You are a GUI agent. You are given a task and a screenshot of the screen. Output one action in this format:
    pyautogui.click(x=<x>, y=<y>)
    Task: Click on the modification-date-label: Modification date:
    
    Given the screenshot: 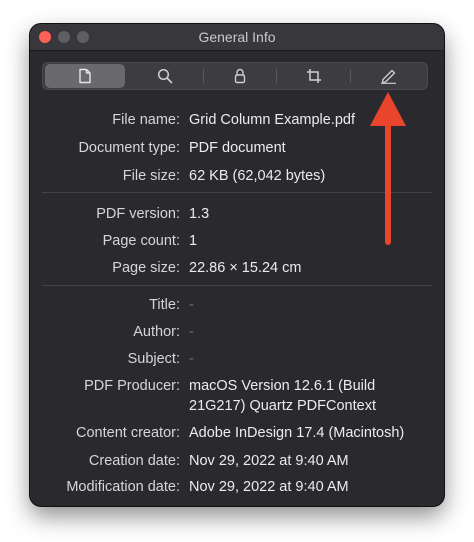 What is the action you would take?
    pyautogui.click(x=123, y=487)
    